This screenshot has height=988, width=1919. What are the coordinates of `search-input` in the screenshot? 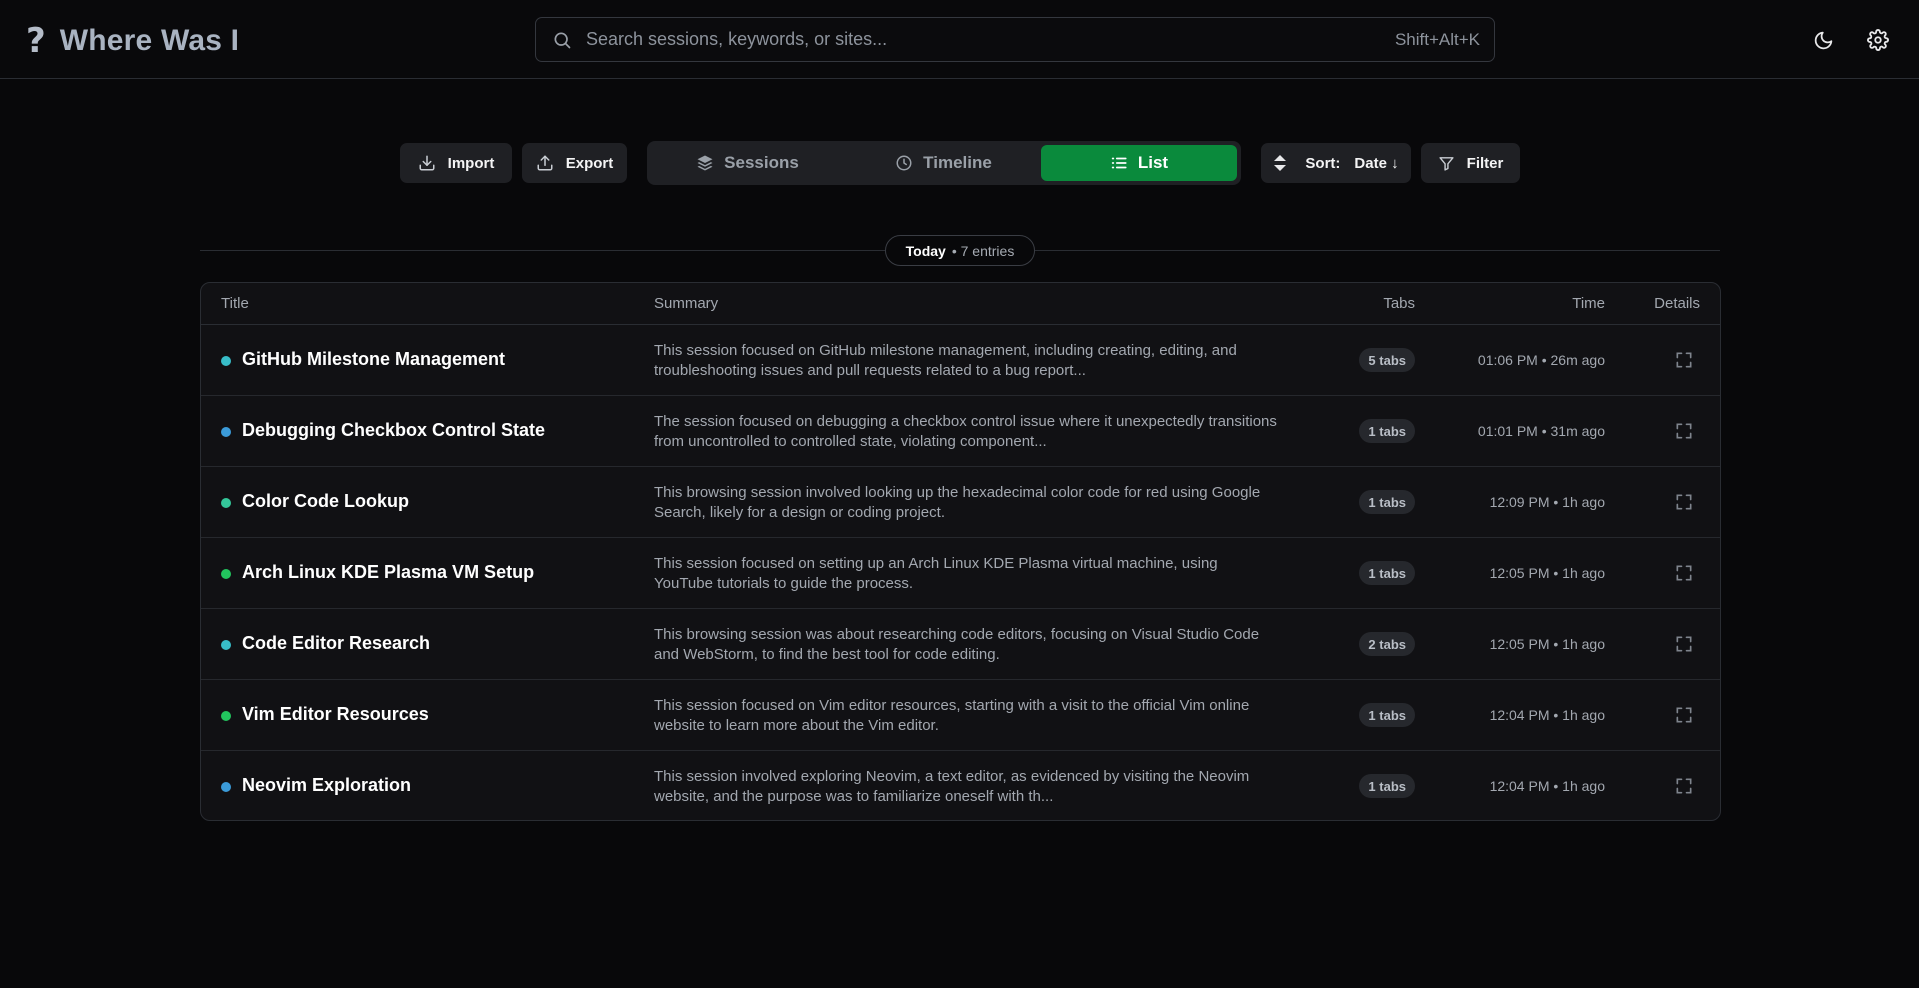 It's located at (990, 39).